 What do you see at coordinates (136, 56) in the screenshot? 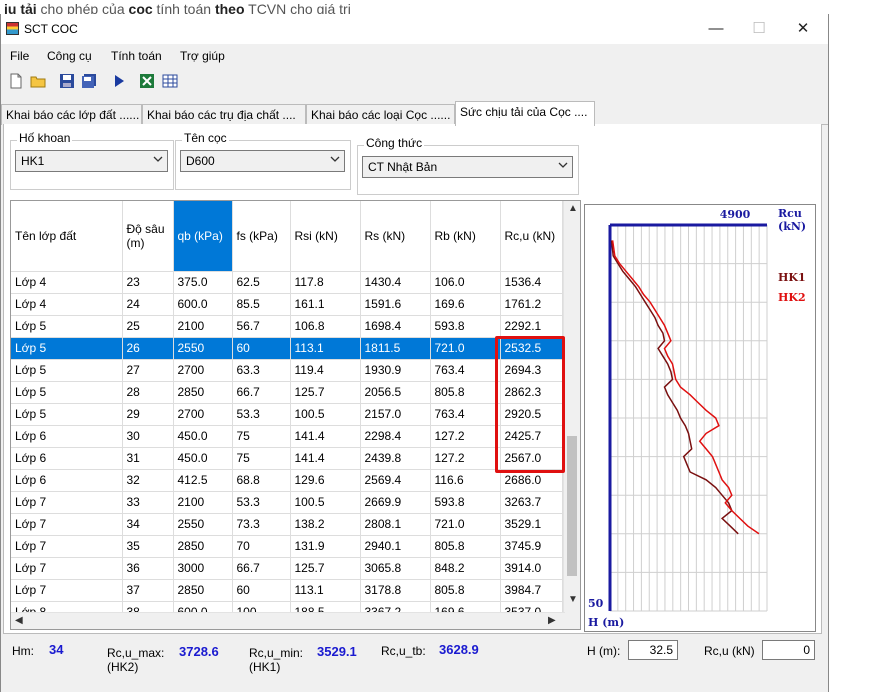
I see `menu-calculate: Tính toán` at bounding box center [136, 56].